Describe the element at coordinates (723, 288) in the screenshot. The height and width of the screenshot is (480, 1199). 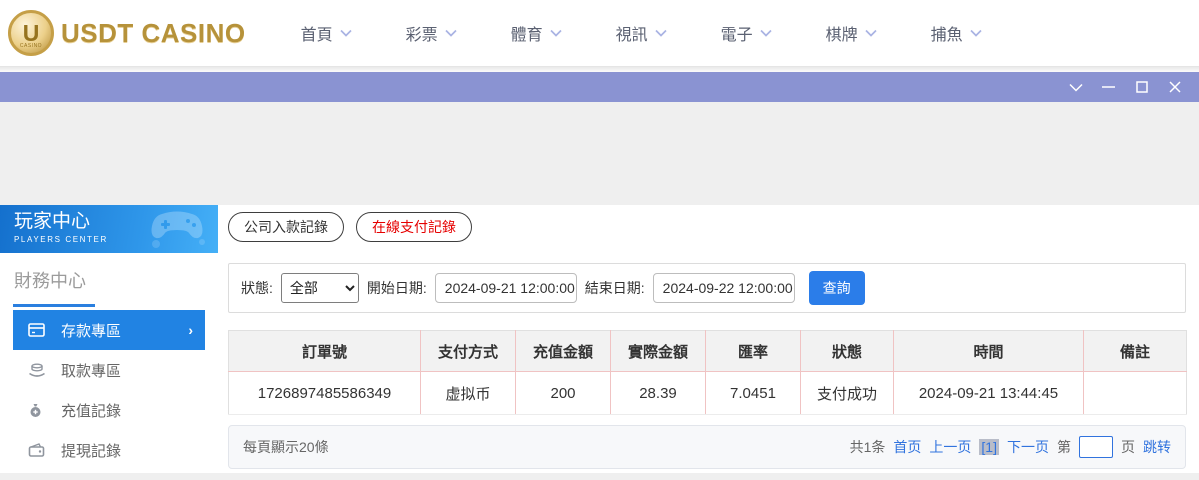
I see `end-date-input` at that location.